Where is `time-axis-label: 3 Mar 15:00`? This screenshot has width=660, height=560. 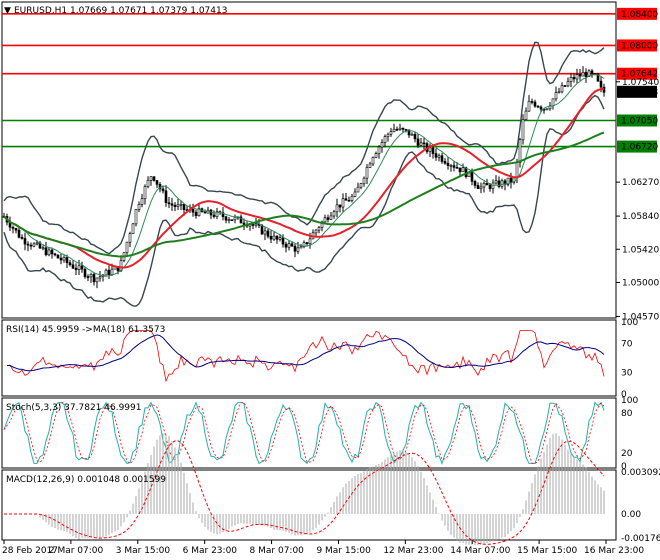 time-axis-label: 3 Mar 15:00 is located at coordinates (143, 551).